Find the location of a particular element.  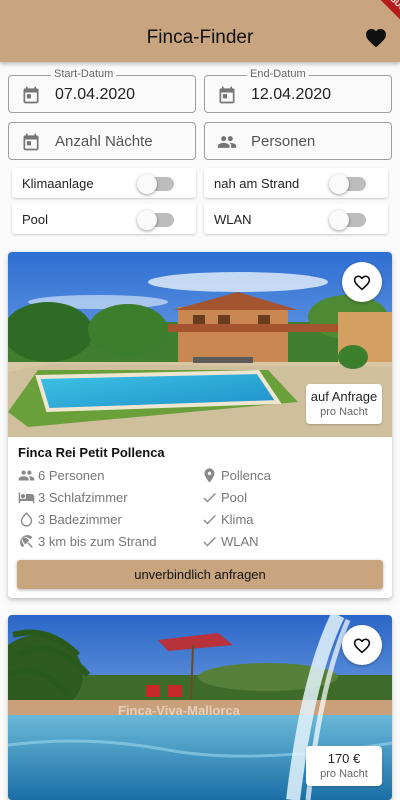

persons-placeholder: Personen is located at coordinates (283, 141).